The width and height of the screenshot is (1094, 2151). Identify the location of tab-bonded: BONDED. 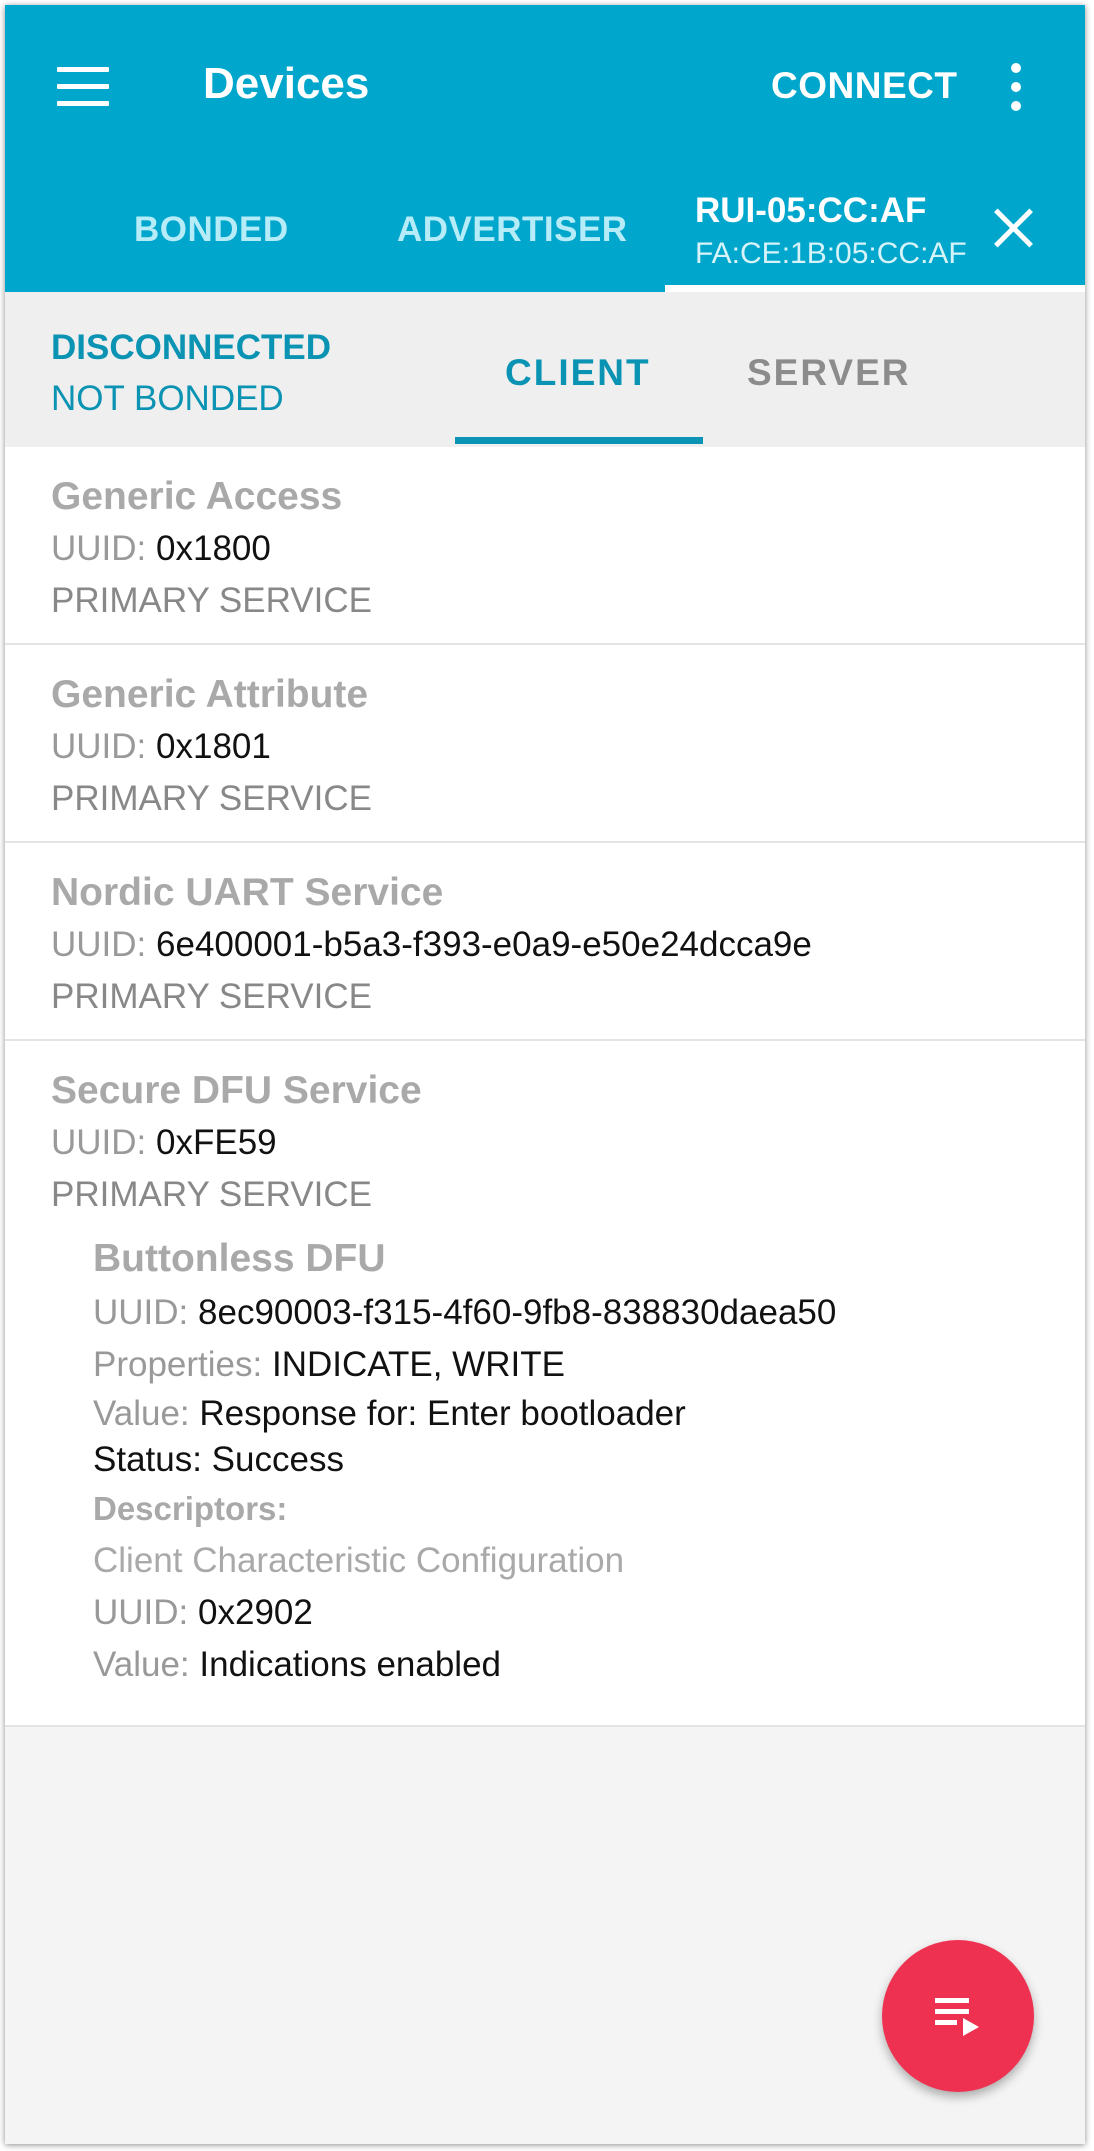
(211, 230).